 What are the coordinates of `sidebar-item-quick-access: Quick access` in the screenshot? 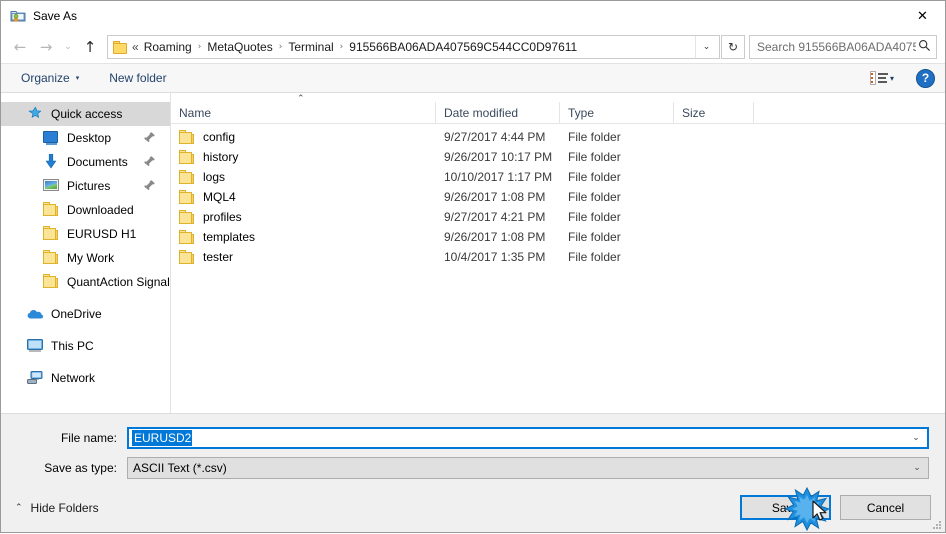 It's located at (85, 114).